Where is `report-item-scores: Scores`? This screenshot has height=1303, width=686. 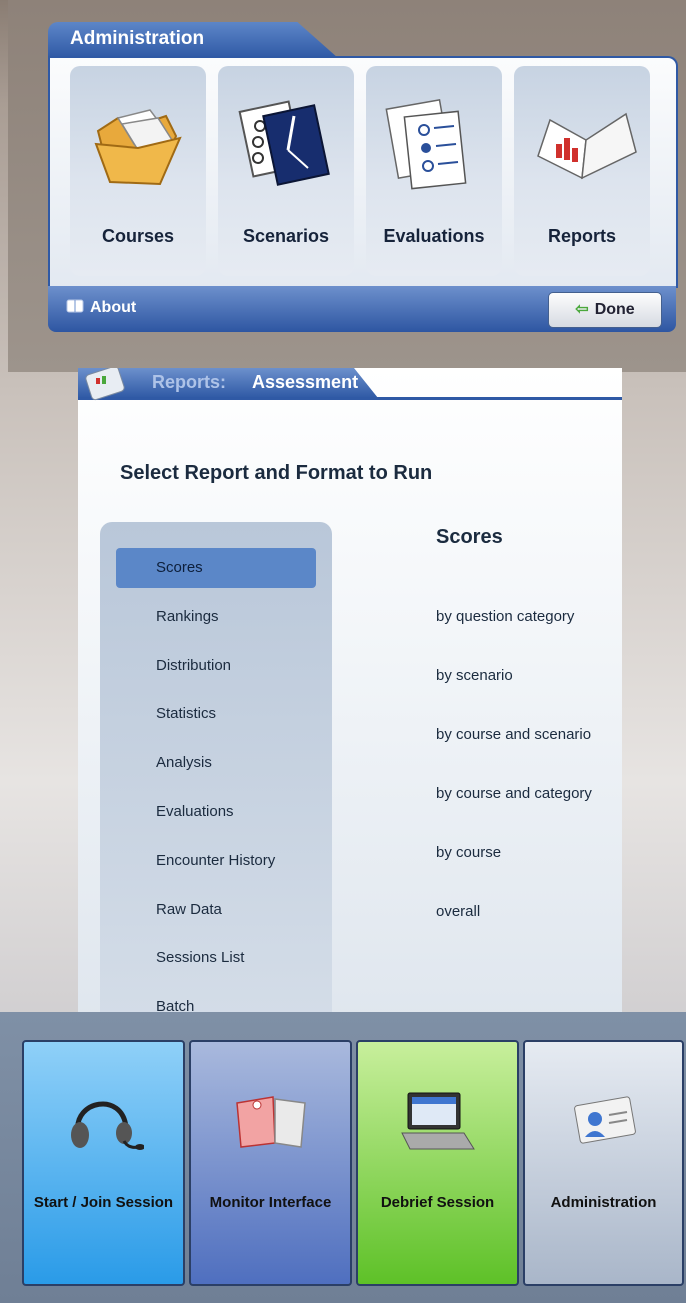 report-item-scores: Scores is located at coordinates (216, 568).